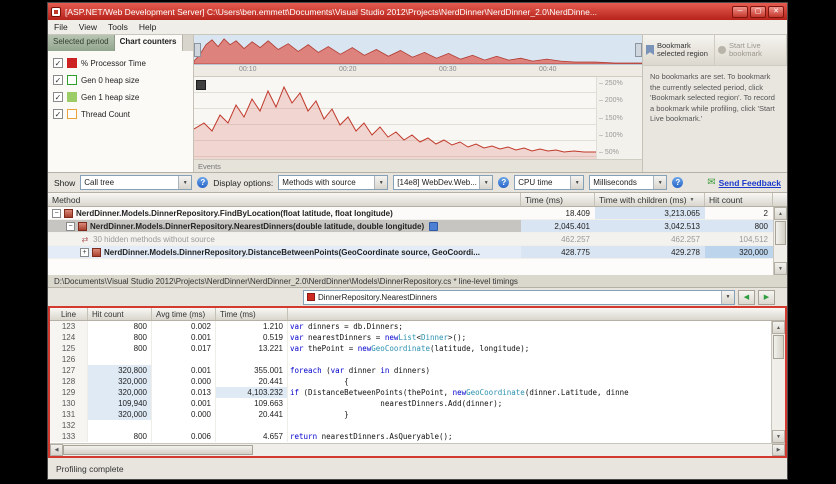 The height and width of the screenshot is (484, 836). What do you see at coordinates (417, 27) in the screenshot?
I see `menu-bar: File View Tools Help` at bounding box center [417, 27].